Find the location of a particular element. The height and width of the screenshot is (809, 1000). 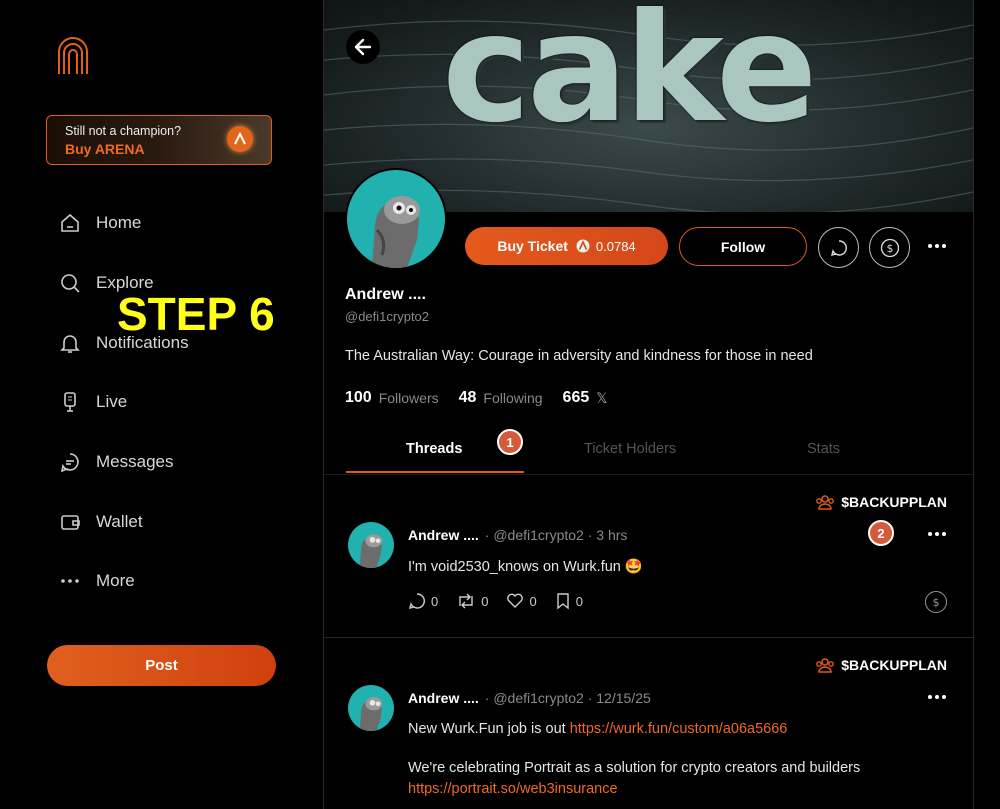

nav-wallet: Wallet is located at coordinates (100, 522).